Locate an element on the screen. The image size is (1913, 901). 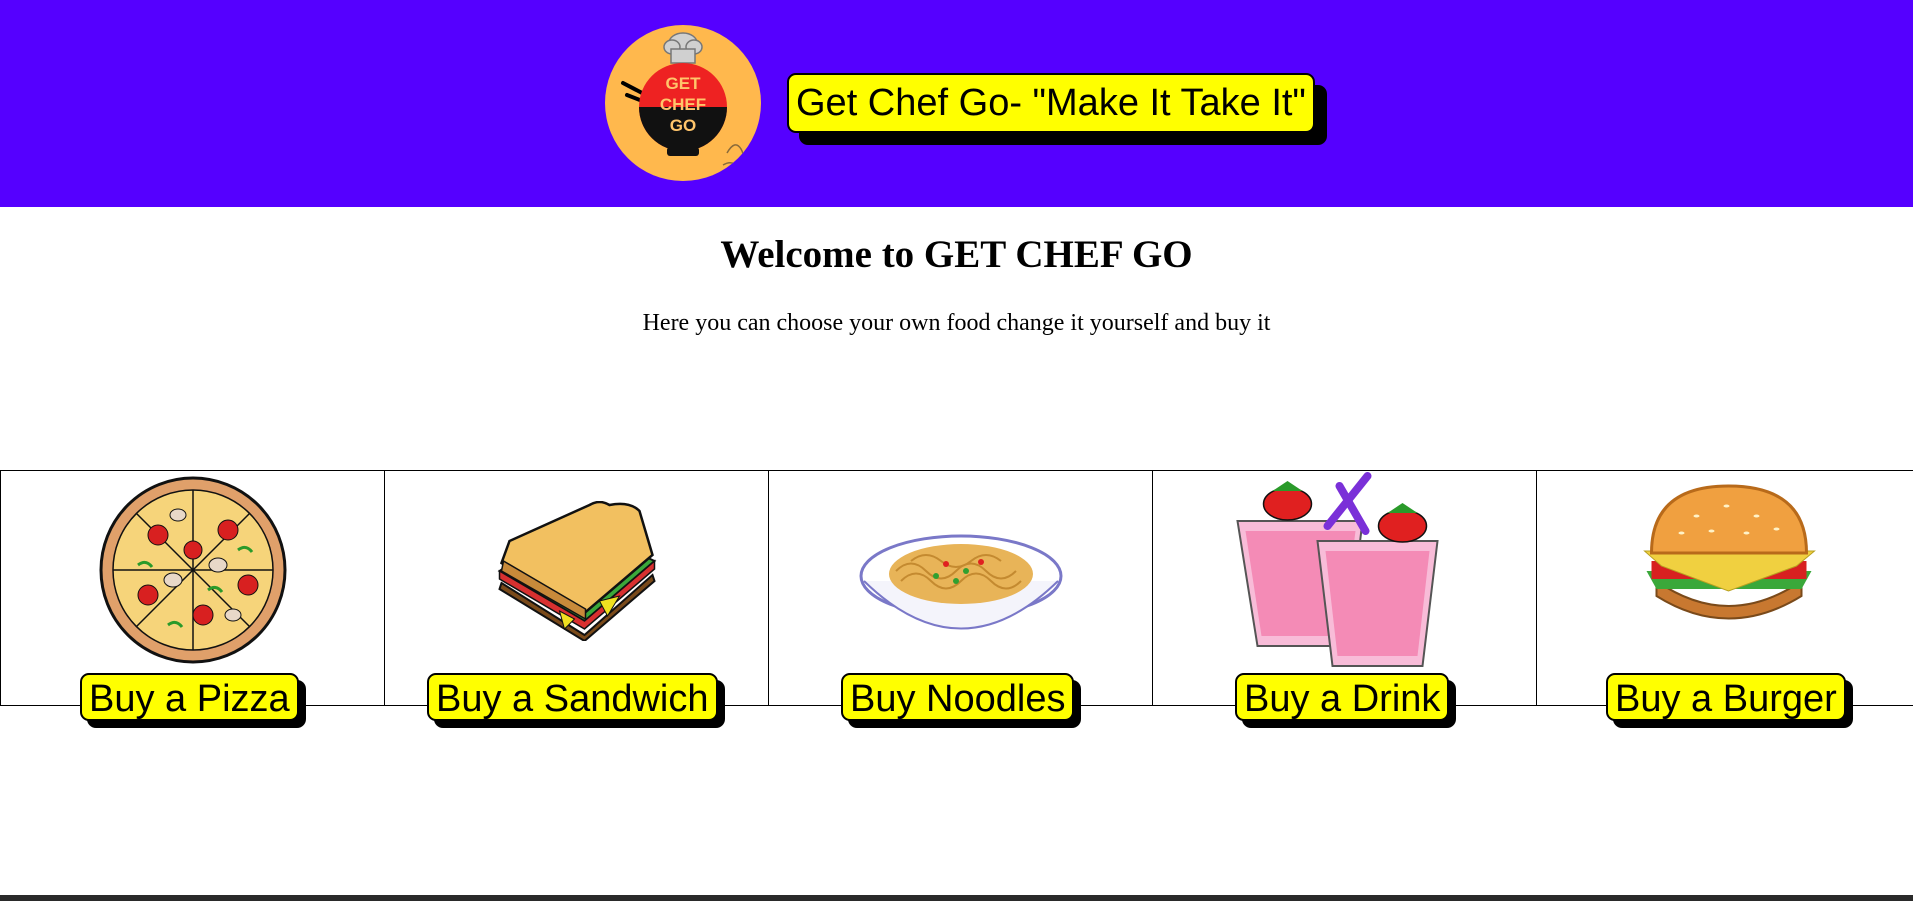
page-title: Welcome to GET CHEF GO is located at coordinates (956, 254).